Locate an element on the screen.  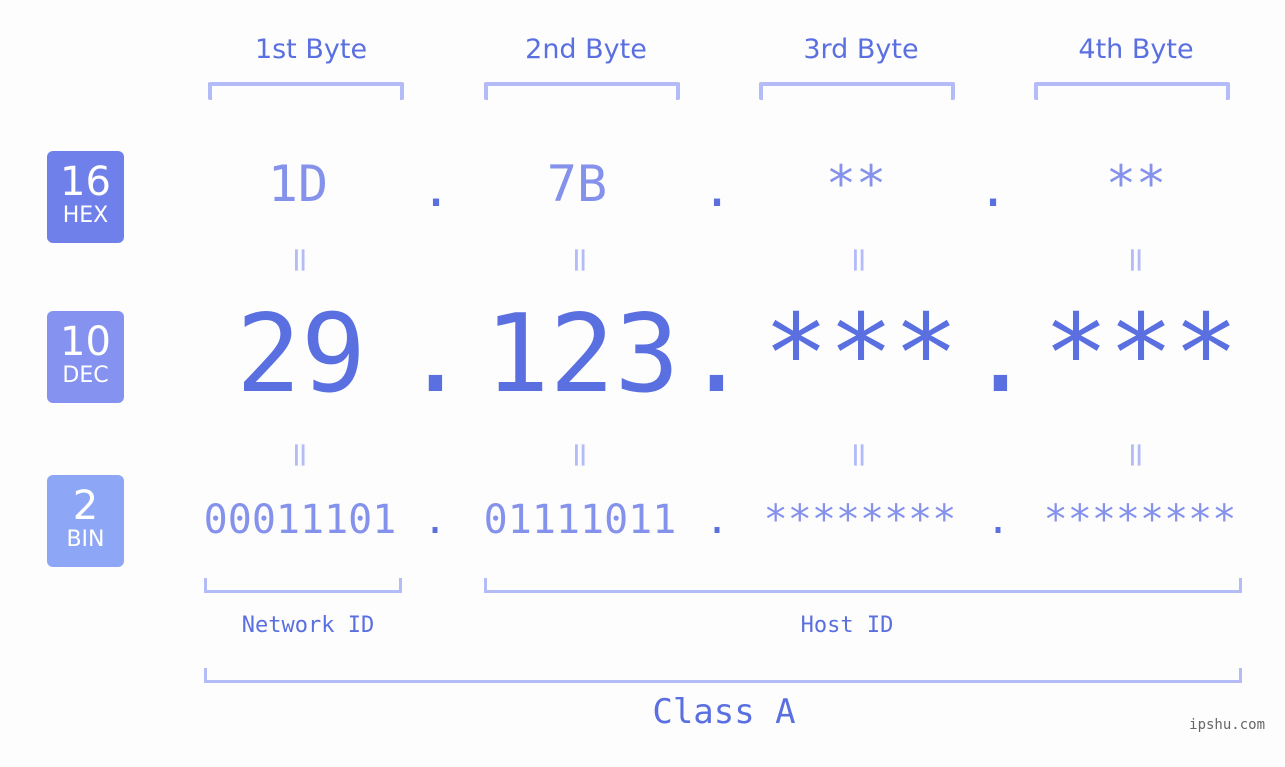
bin-badge-base: 2 is located at coordinates (85, 506).